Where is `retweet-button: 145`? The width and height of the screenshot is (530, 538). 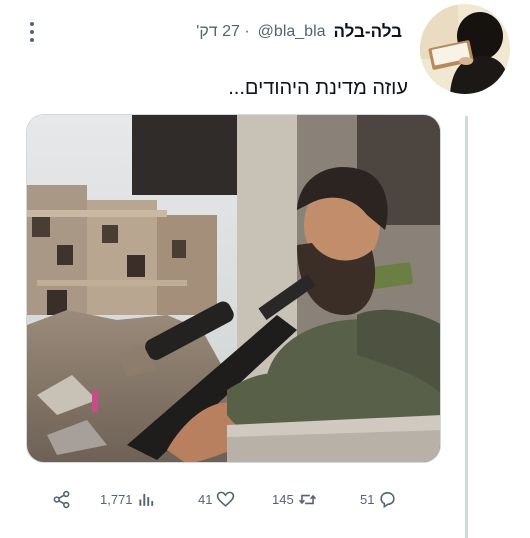
retweet-button: 145 is located at coordinates (294, 499).